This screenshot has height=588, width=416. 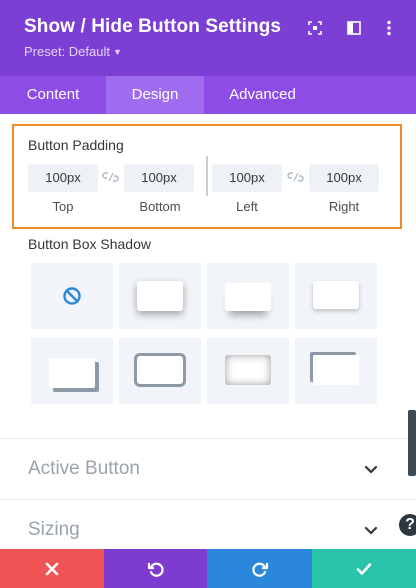 I want to click on shadow-option-none, so click(x=72, y=296).